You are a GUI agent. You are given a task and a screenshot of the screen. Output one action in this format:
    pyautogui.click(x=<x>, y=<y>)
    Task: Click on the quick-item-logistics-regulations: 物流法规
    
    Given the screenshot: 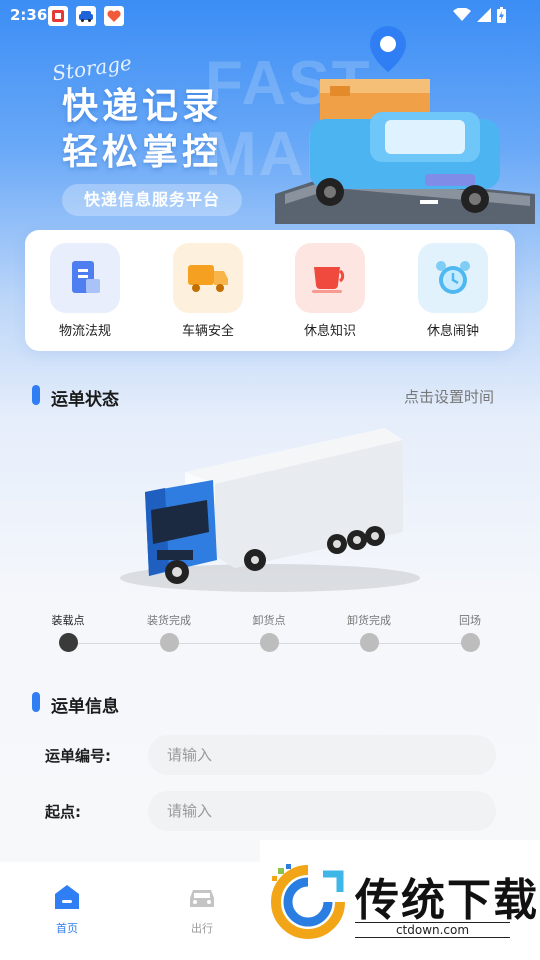 What is the action you would take?
    pyautogui.click(x=85, y=291)
    